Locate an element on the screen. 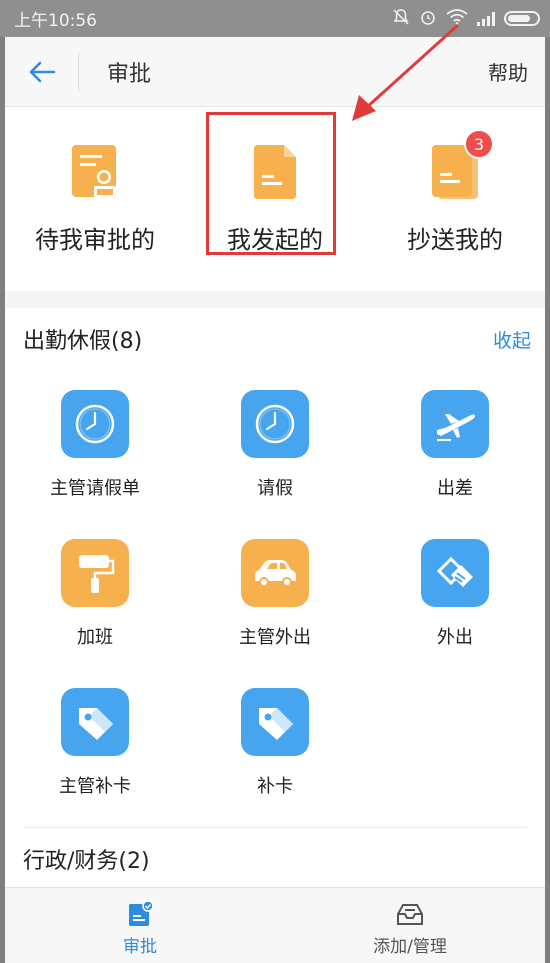 The image size is (550, 963). app-supervisor-outing: 主管外出 is located at coordinates (275, 593).